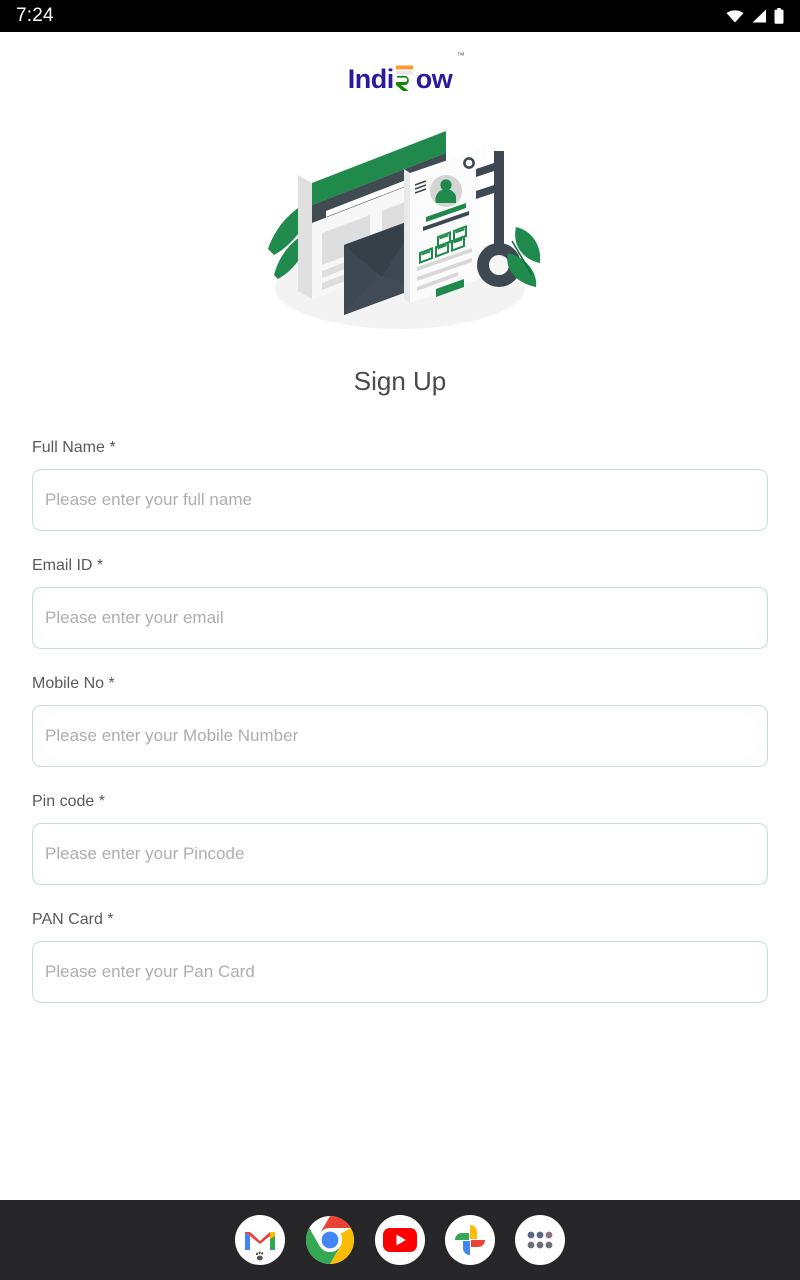 The width and height of the screenshot is (800, 1280). I want to click on android-dock, so click(400, 1240).